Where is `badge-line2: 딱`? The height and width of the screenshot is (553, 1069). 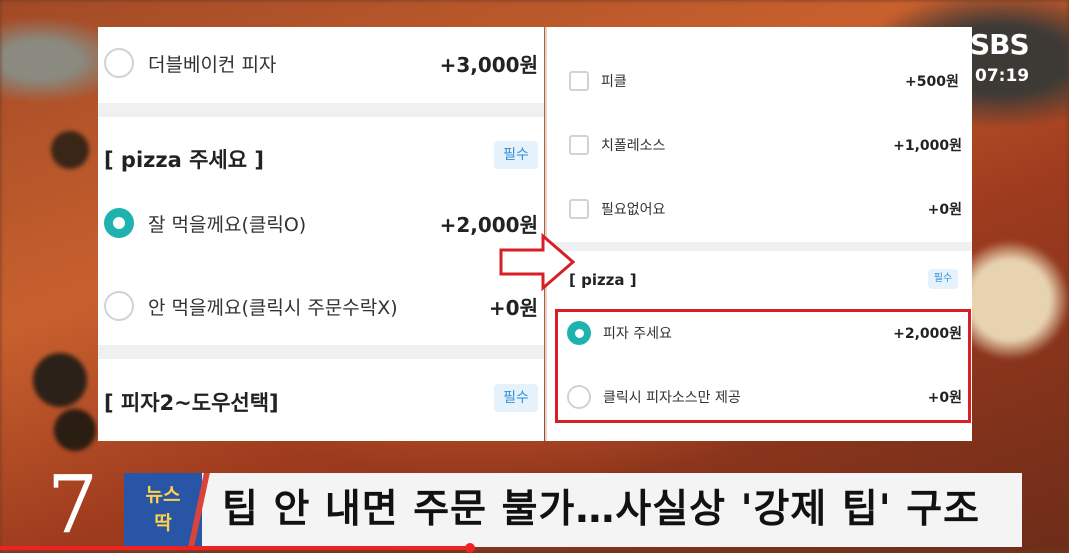
badge-line2: 딱 is located at coordinates (163, 523).